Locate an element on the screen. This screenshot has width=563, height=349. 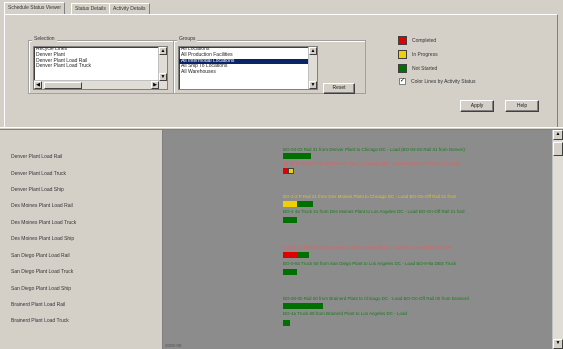
legend-not-started-label: Not Started is located at coordinates (425, 69).